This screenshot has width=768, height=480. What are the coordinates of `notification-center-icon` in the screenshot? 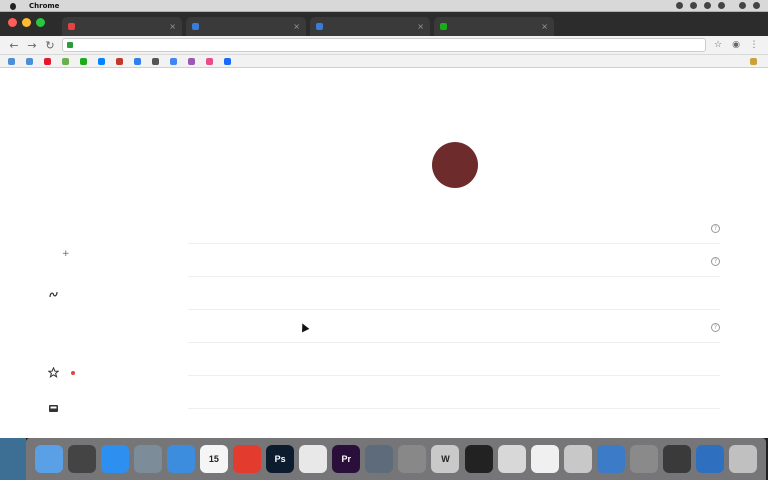 It's located at (756, 5).